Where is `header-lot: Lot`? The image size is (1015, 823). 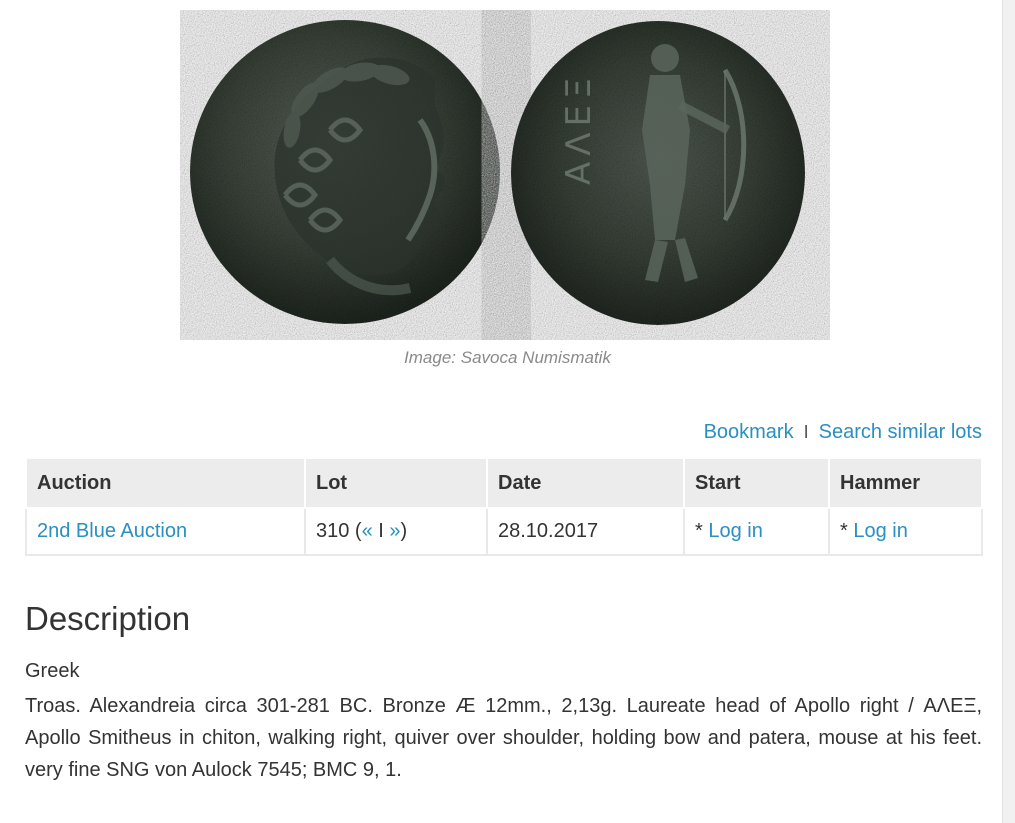
header-lot: Lot is located at coordinates (396, 483).